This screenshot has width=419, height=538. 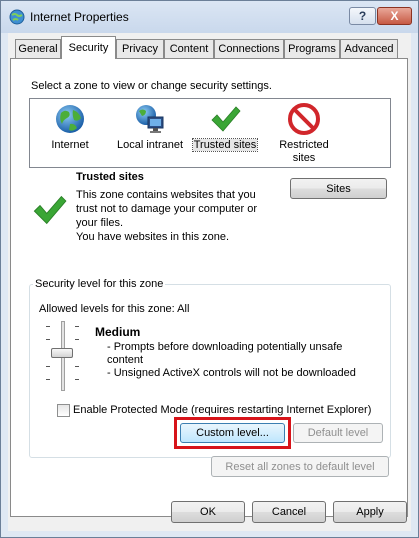 I want to click on security-level-slider-thumb, so click(x=62, y=353).